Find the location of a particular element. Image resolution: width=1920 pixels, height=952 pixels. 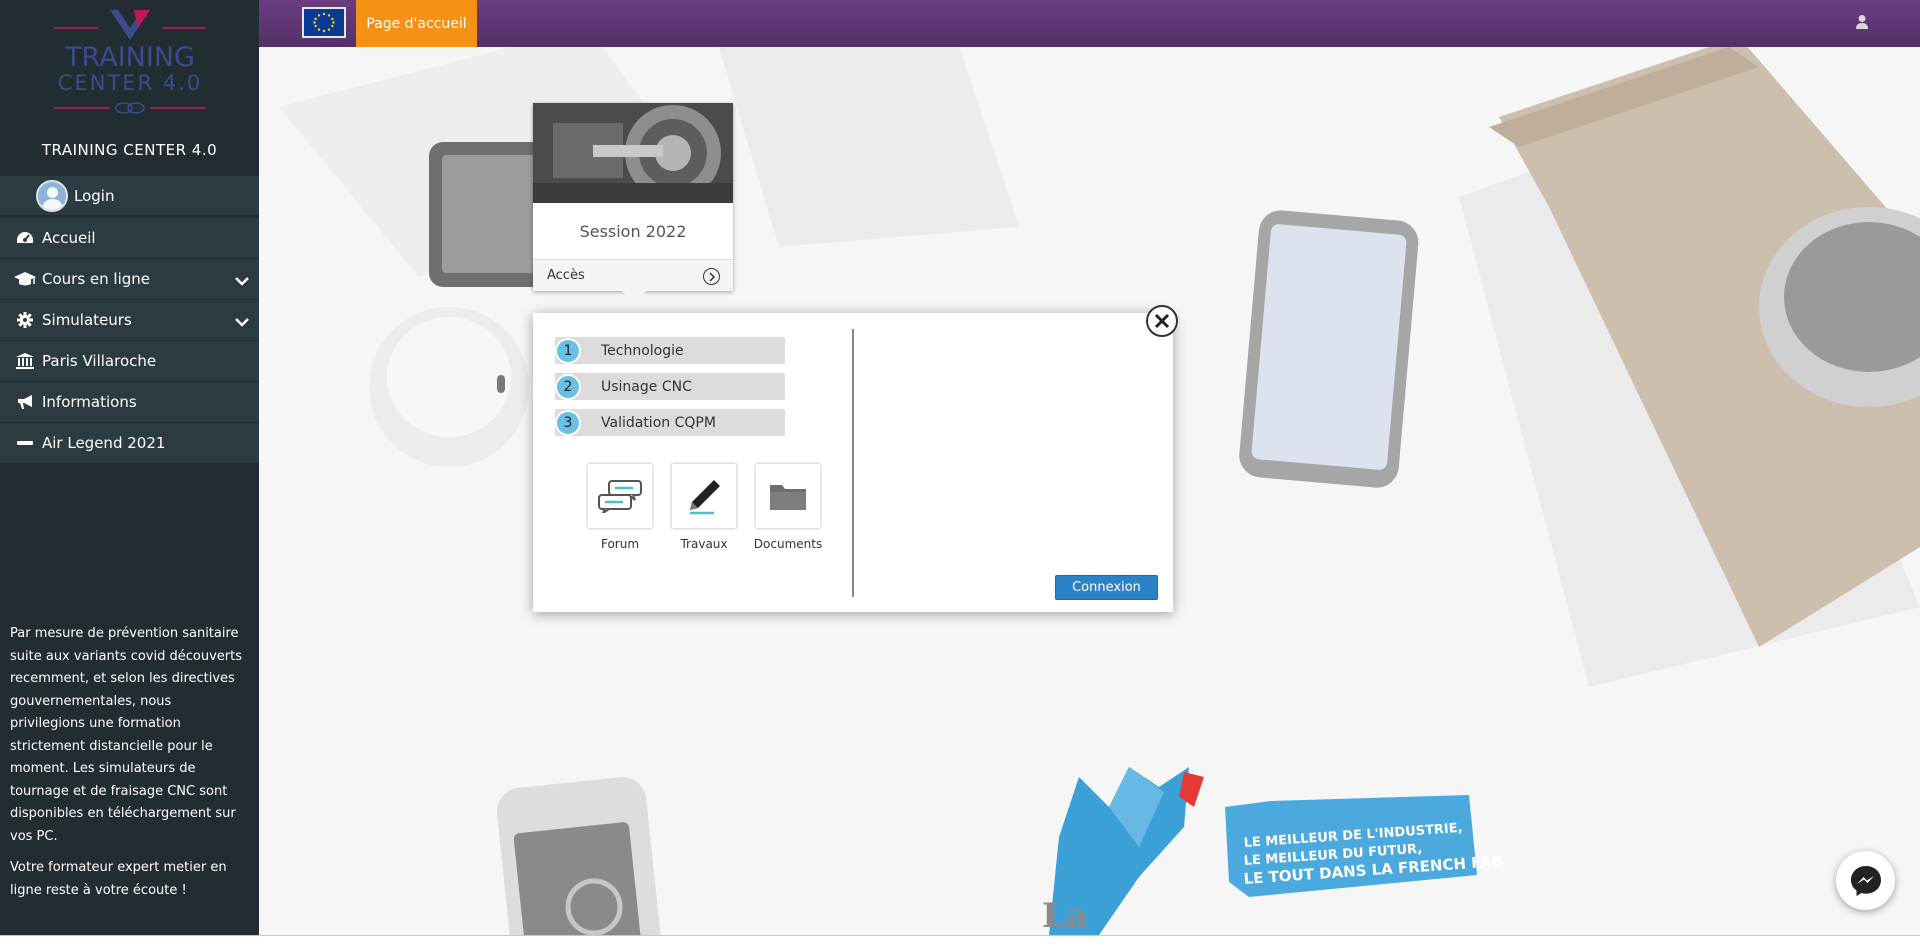

step-usinage-cnc: 2 Usinage CNC is located at coordinates (670, 386).